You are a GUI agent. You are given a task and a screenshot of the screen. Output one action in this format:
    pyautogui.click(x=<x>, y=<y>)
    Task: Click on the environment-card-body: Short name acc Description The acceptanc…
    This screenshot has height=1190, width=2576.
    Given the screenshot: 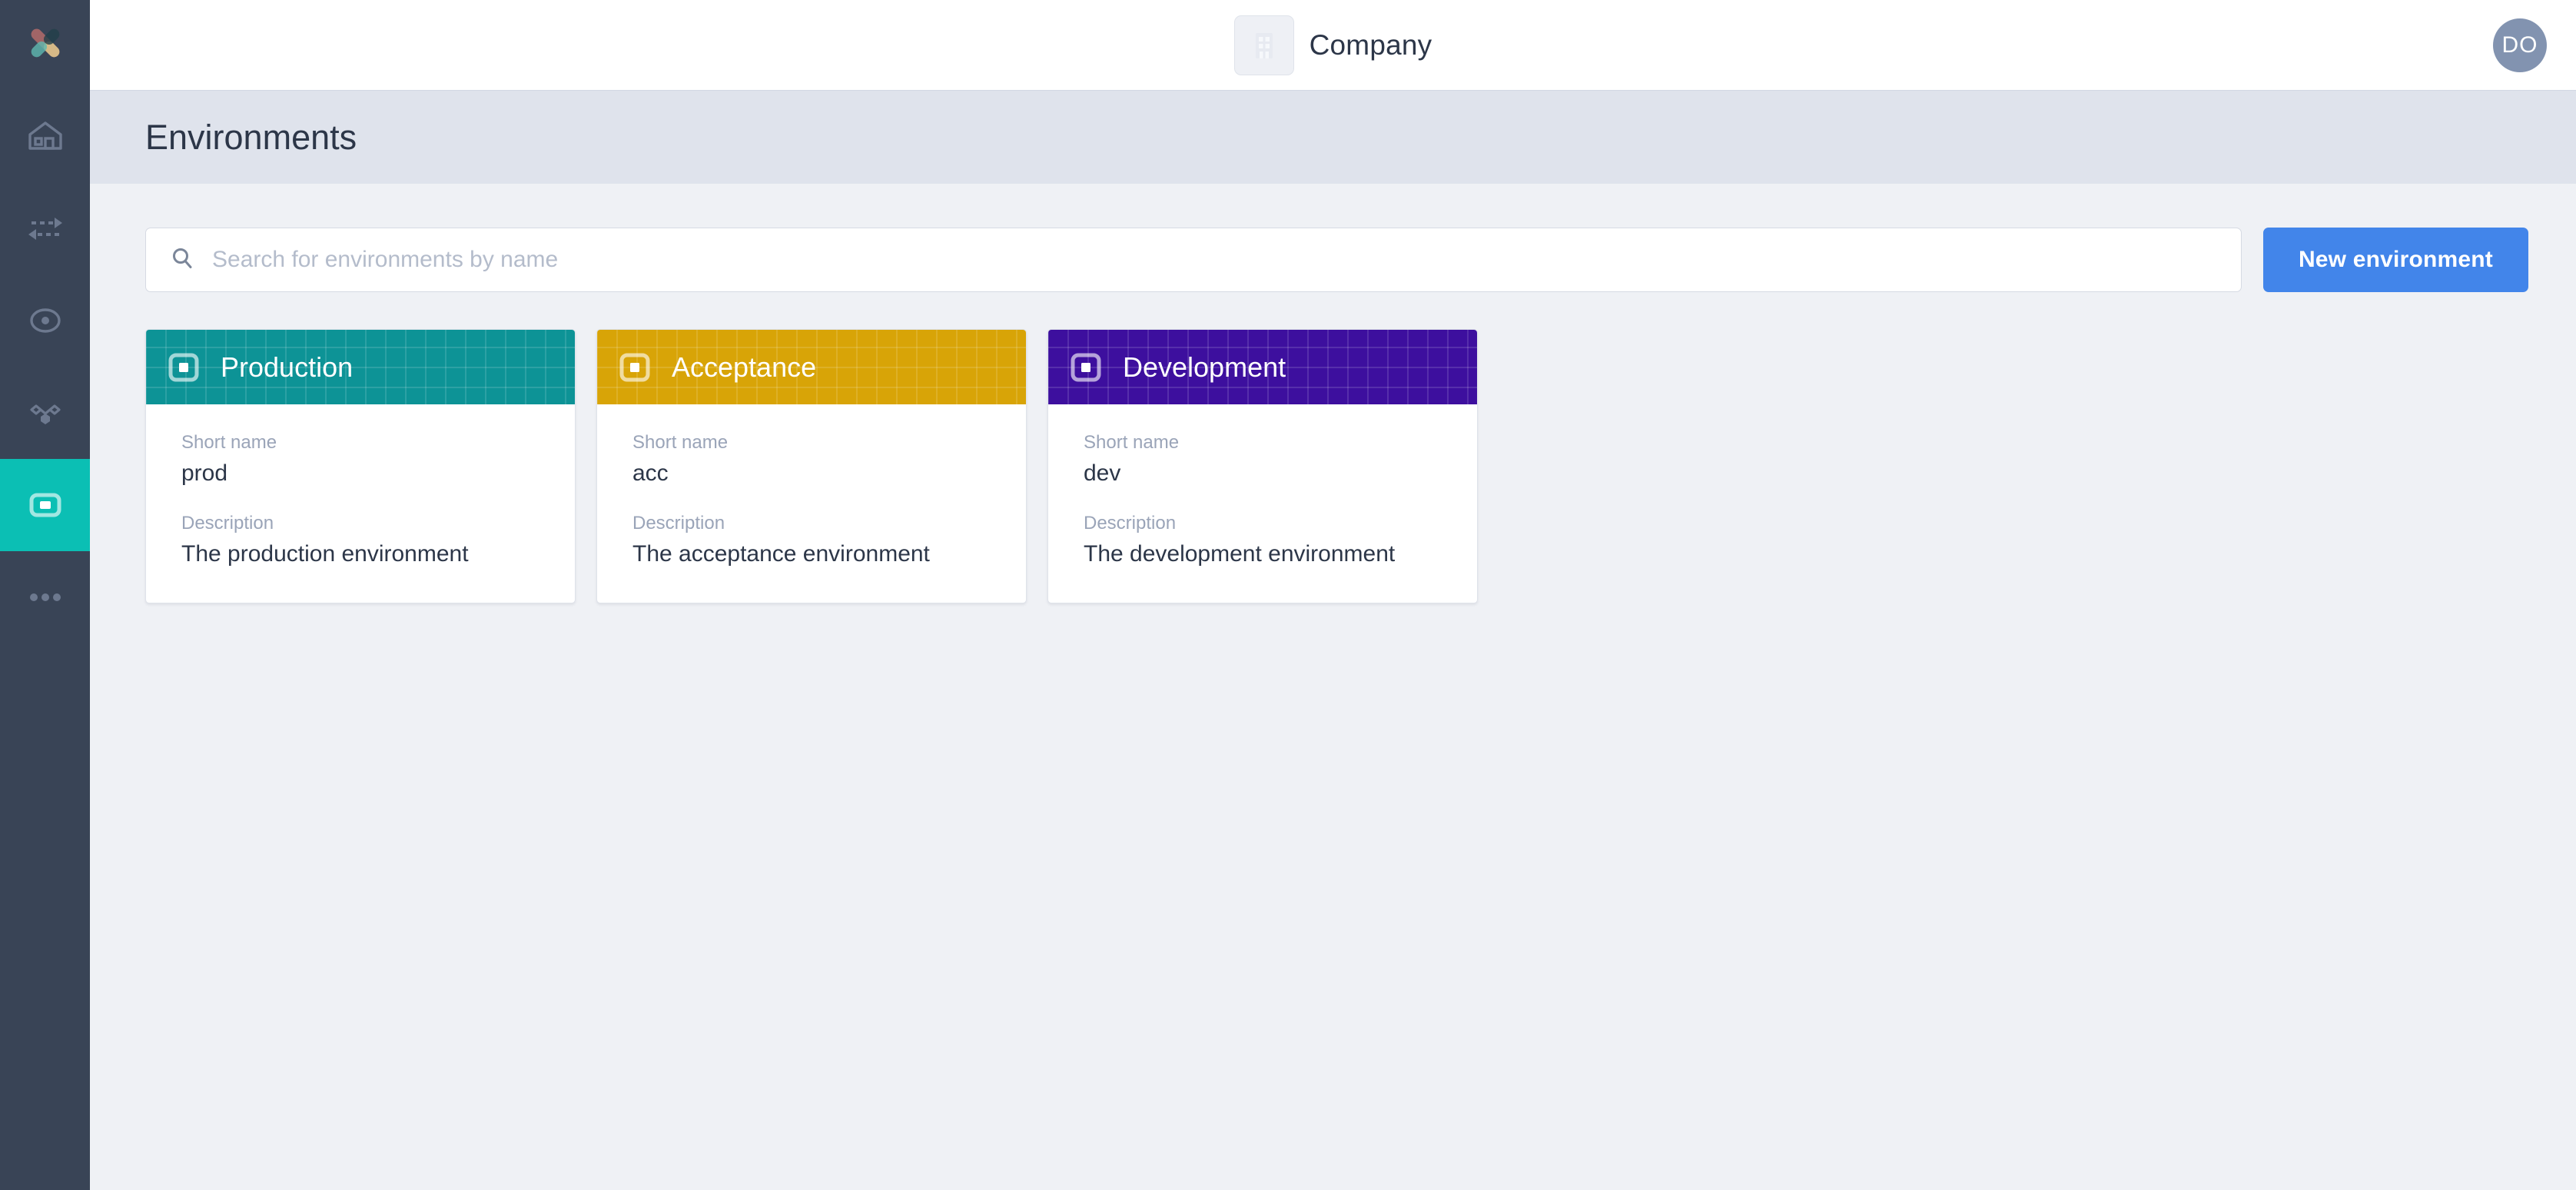 What is the action you would take?
    pyautogui.click(x=811, y=503)
    